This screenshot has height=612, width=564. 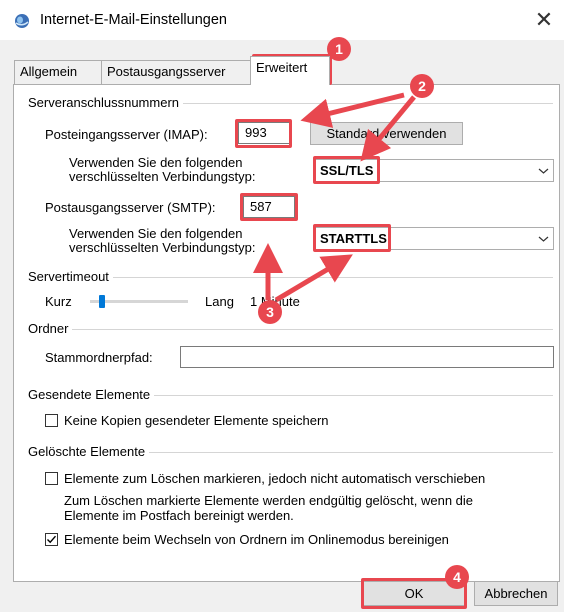 I want to click on step-badge-4: 4, so click(x=457, y=577).